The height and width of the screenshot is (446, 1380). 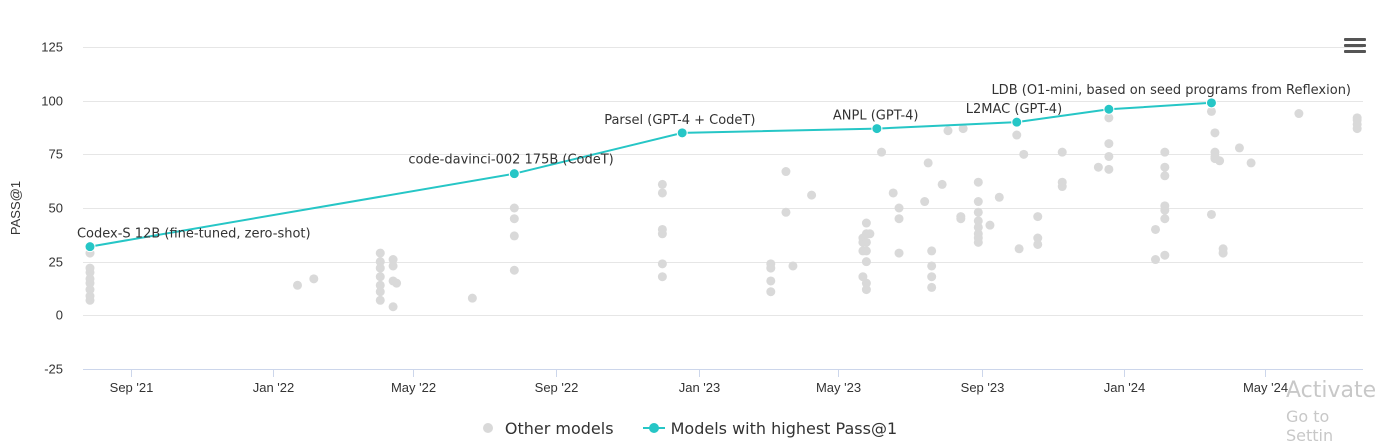 I want to click on grey-dot-icon, so click(x=487, y=428).